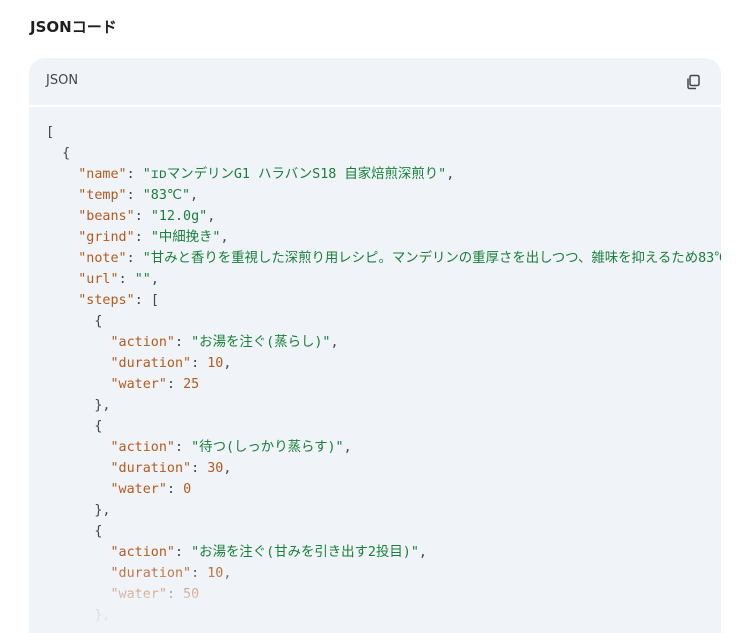 Image resolution: width=744 pixels, height=633 pixels. Describe the element at coordinates (106, 300) in the screenshot. I see `code-key: "steps"` at that location.